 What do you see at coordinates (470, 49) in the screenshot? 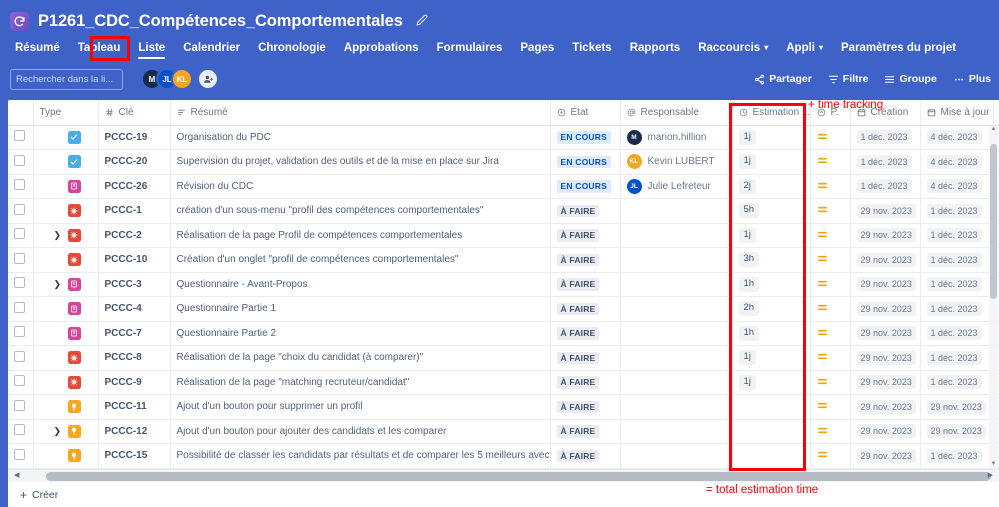
I see `nav-tab-formulaires: Formulaires` at bounding box center [470, 49].